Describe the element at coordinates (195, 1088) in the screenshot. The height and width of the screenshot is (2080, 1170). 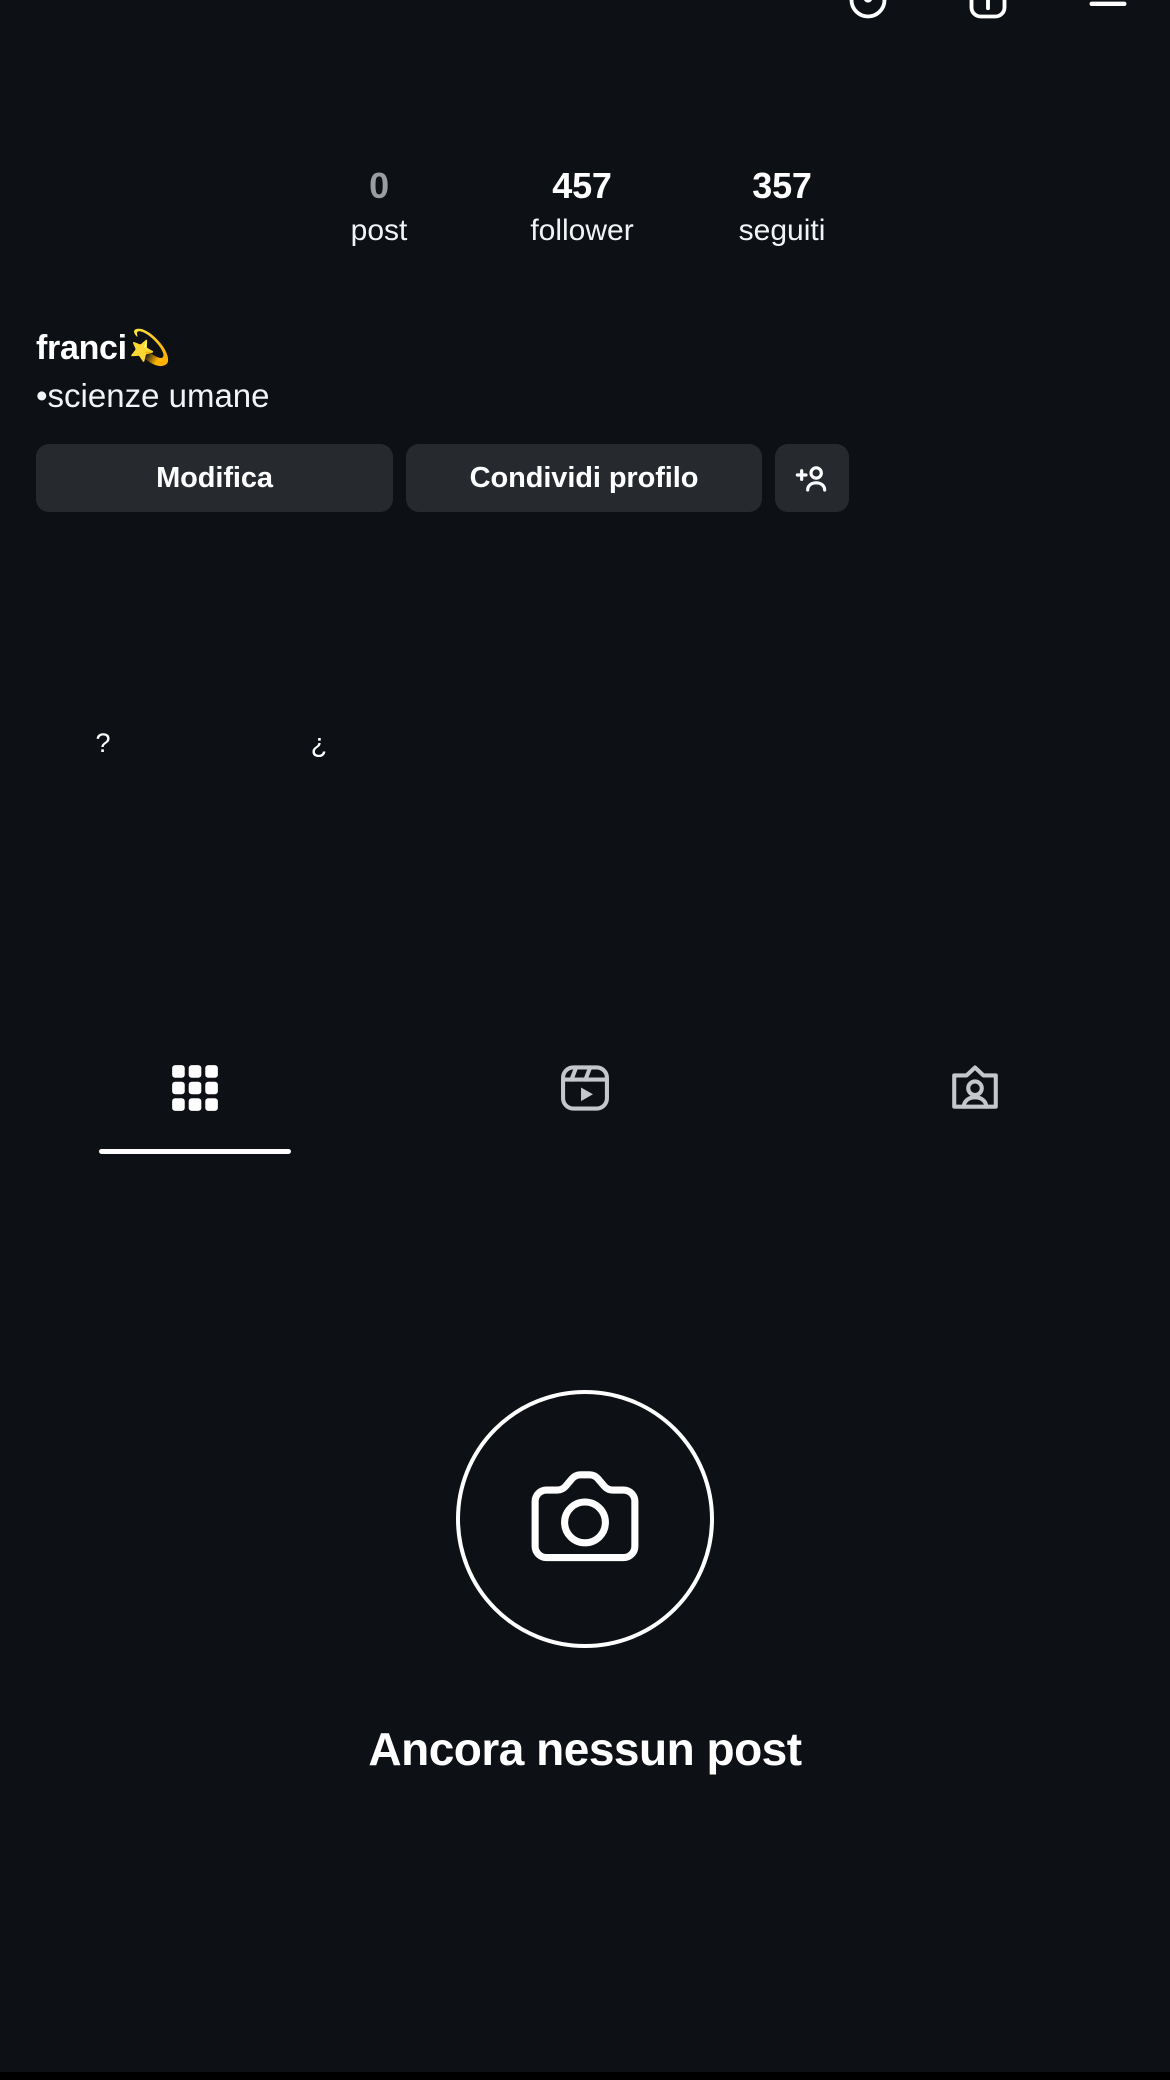
I see `grid-icon` at that location.